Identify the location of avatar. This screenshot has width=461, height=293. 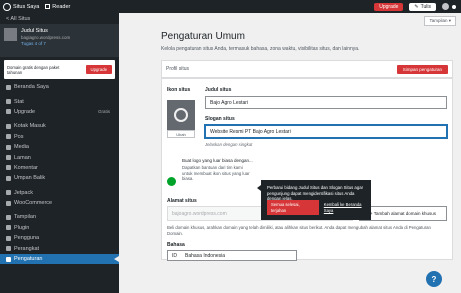
(445, 6).